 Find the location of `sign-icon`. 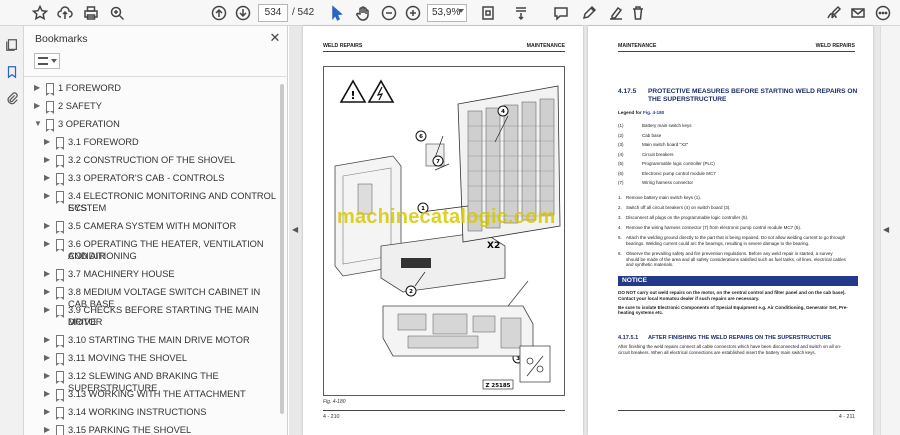

sign-icon is located at coordinates (834, 13).